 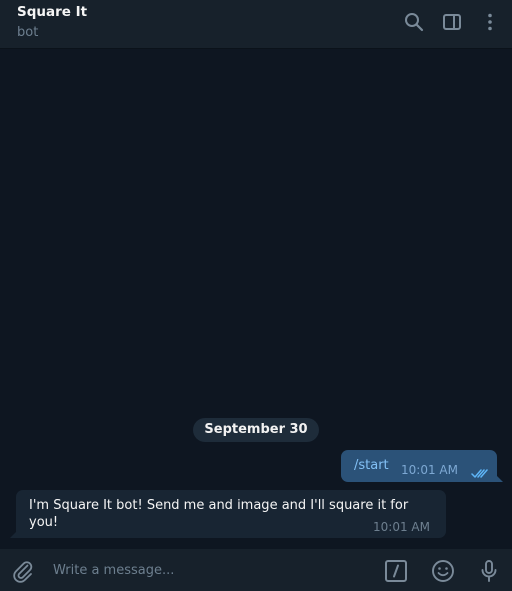 What do you see at coordinates (256, 24) in the screenshot?
I see `chat-header: Square It bot` at bounding box center [256, 24].